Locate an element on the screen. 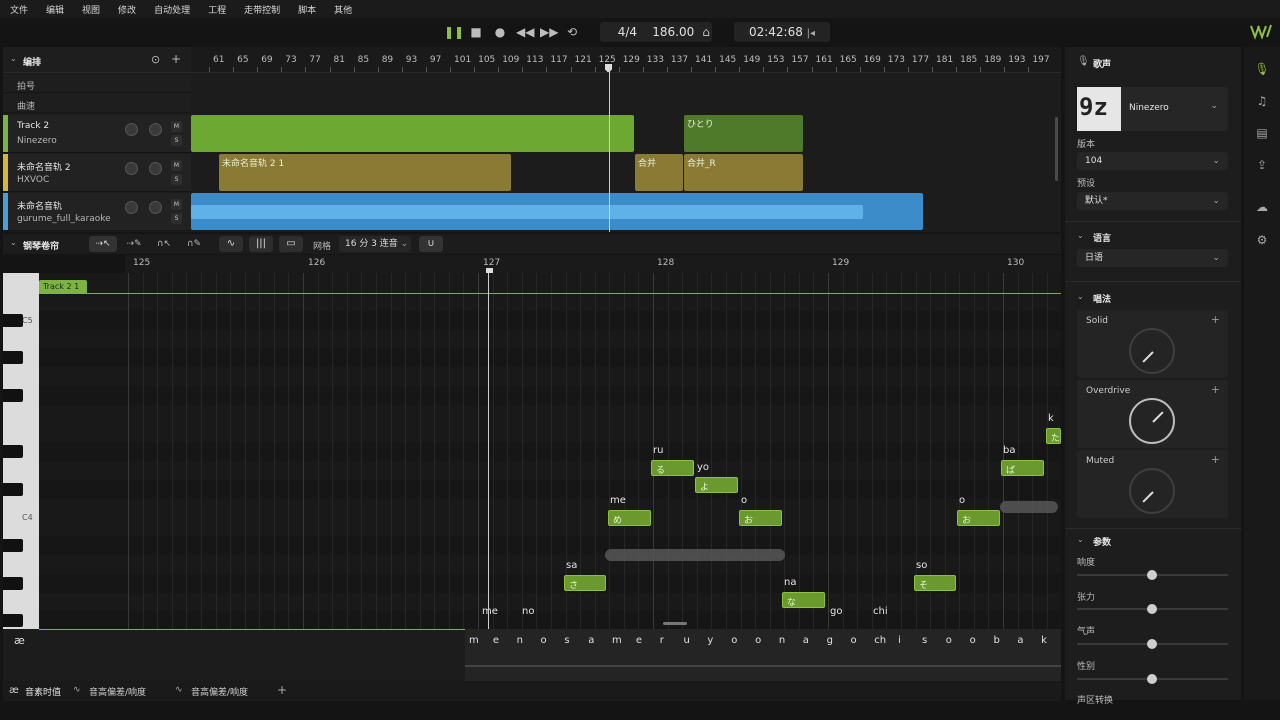 The image size is (1280, 720). forward-icon: ▶▶ is located at coordinates (549, 32).